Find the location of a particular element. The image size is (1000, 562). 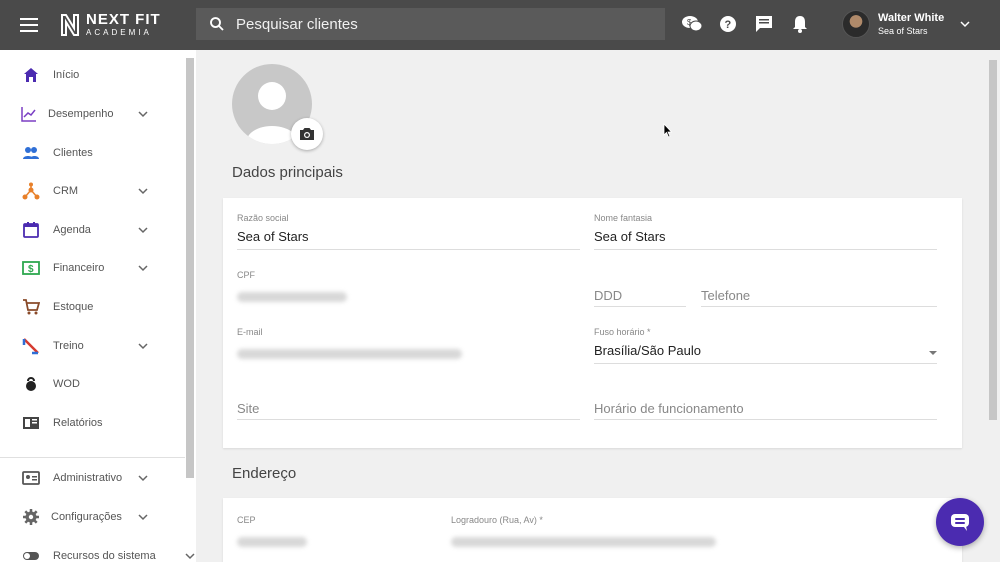

sidebar-item-label: Recursos do sistema is located at coordinates (104, 556).